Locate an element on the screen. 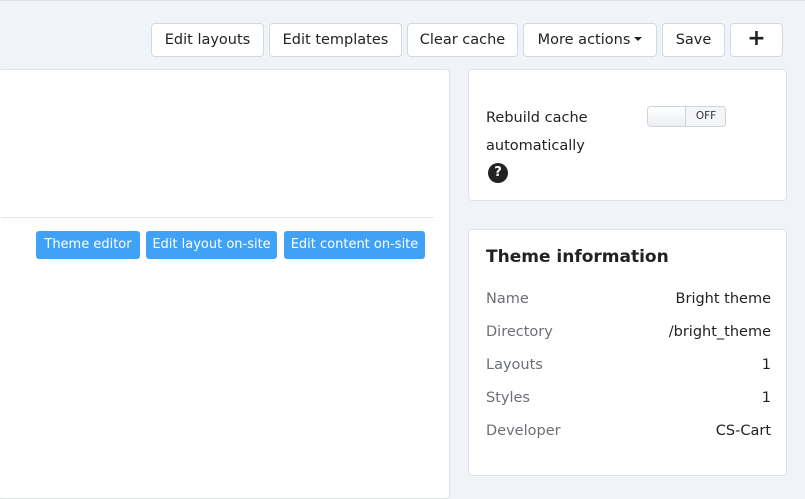 The height and width of the screenshot is (499, 805). info-key: Styles is located at coordinates (508, 398).